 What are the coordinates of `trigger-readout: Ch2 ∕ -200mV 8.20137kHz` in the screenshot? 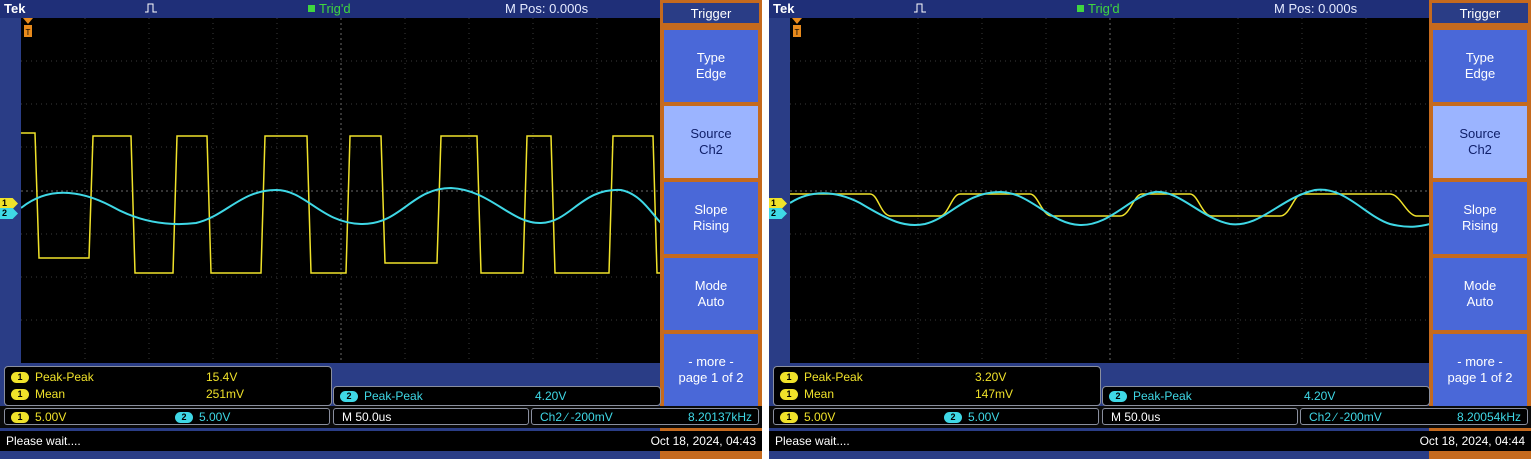 It's located at (645, 416).